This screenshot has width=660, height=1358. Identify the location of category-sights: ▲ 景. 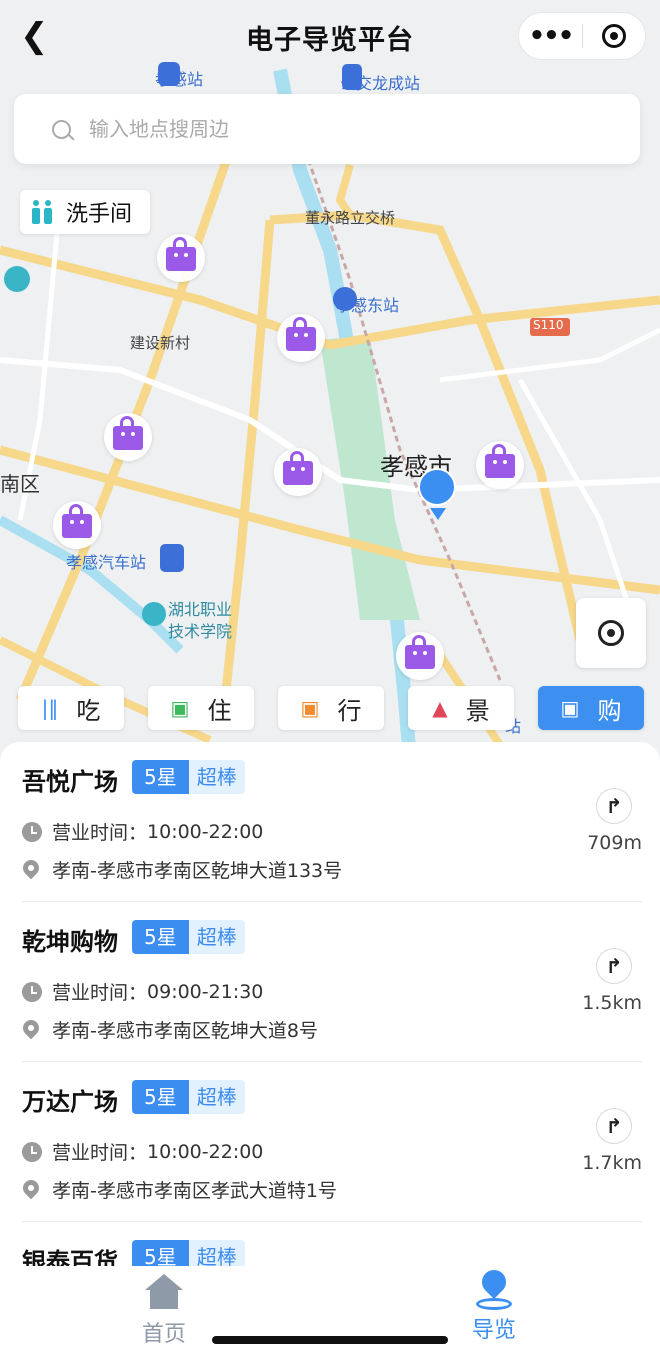
(461, 708).